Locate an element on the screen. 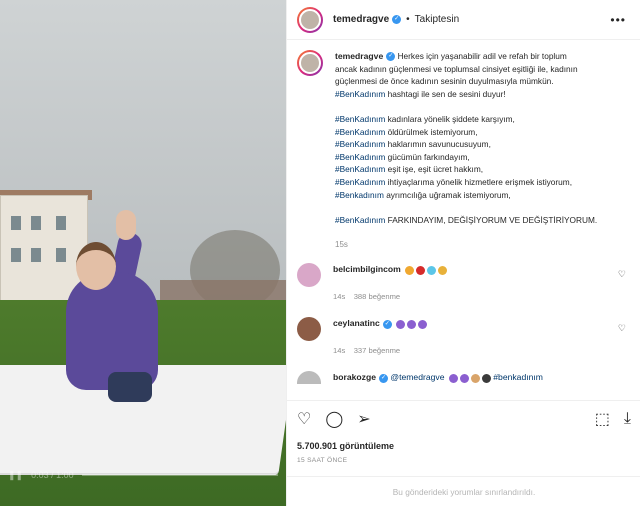 The image size is (640, 506). video-timestamp: 0:03 / 1:00 is located at coordinates (52, 475).